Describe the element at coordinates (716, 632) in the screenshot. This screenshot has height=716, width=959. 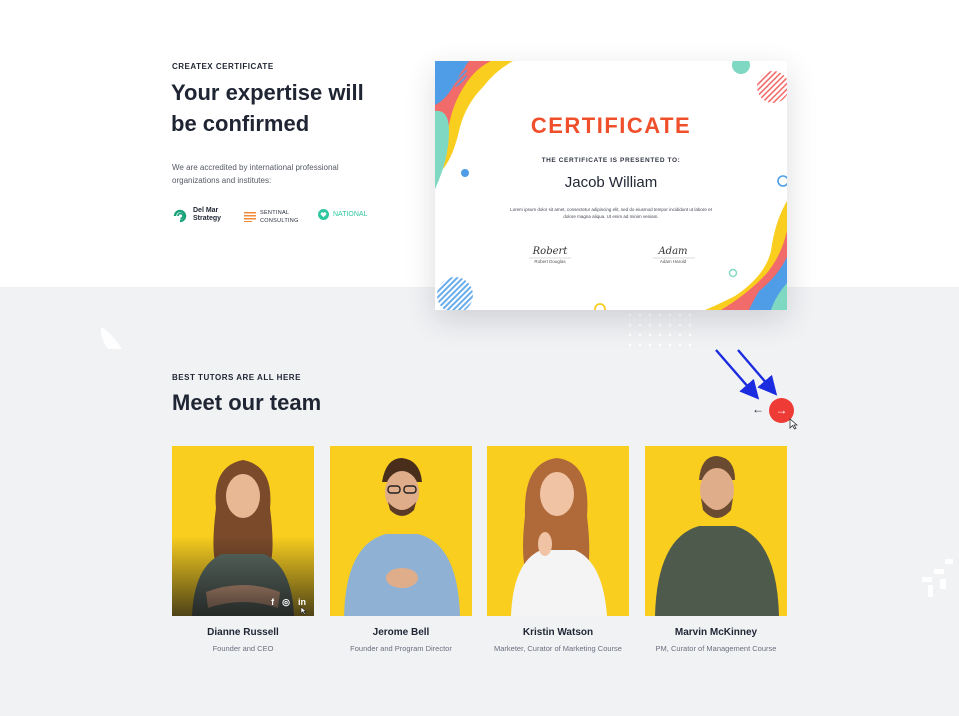
I see `member-name: Marvin McKinney` at that location.